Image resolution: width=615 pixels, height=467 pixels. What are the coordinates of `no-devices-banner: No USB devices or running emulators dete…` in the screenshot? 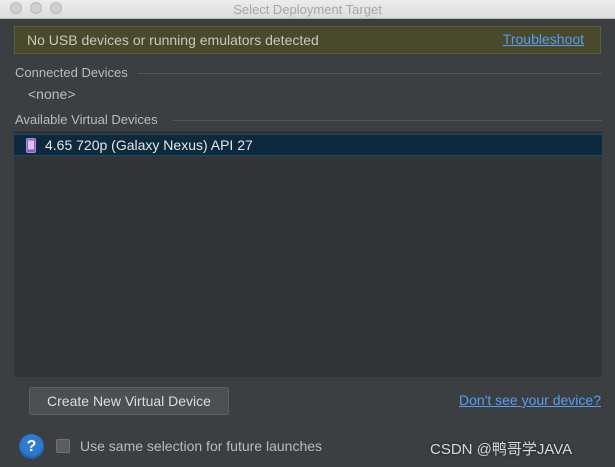 It's located at (307, 40).